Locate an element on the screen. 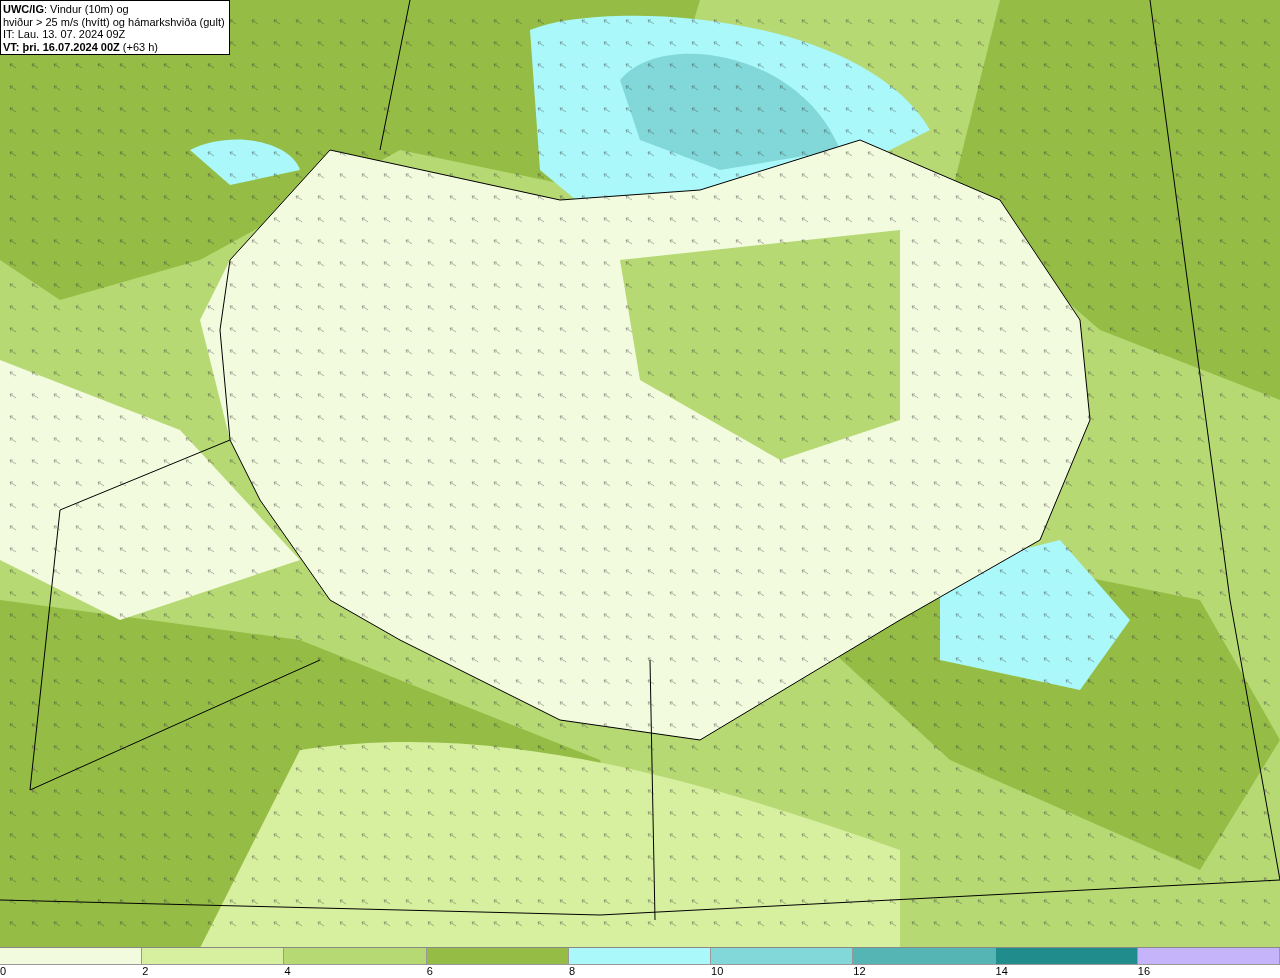 The width and height of the screenshot is (1280, 978). legend-label: 10 is located at coordinates (717, 971).